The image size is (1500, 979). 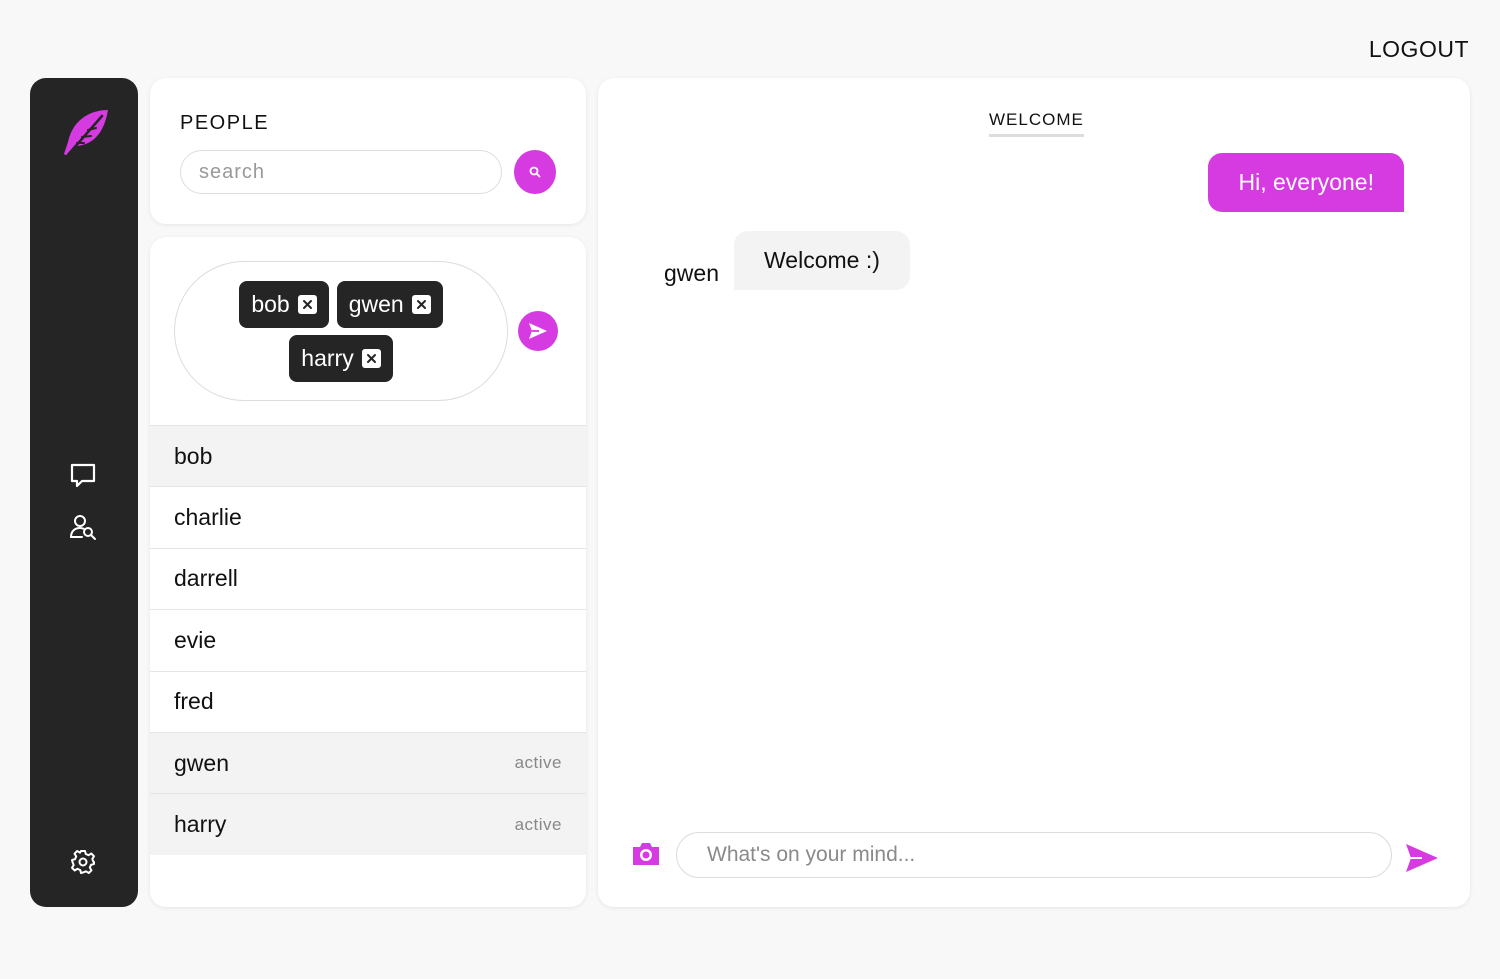 What do you see at coordinates (85, 133) in the screenshot?
I see `feather-logo` at bounding box center [85, 133].